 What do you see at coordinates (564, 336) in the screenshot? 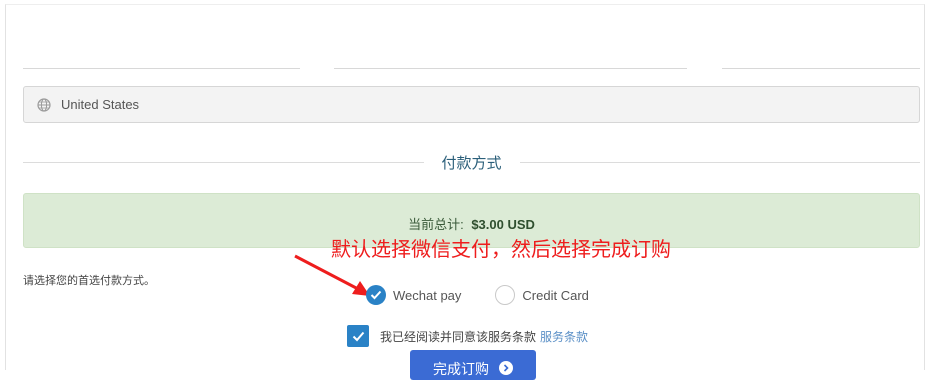
I see `terms-link: 服务条款` at bounding box center [564, 336].